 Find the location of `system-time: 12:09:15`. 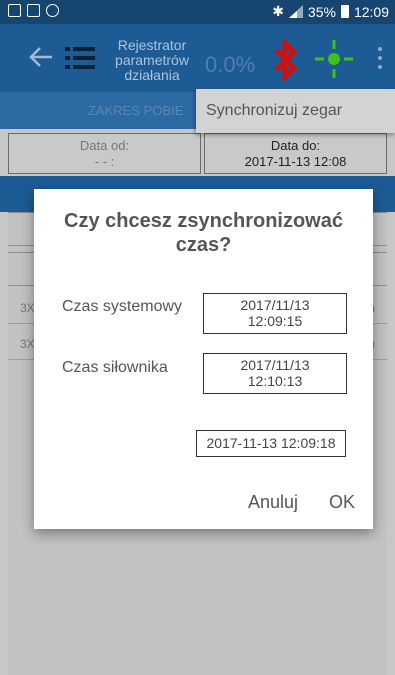

system-time: 12:09:15 is located at coordinates (275, 321).